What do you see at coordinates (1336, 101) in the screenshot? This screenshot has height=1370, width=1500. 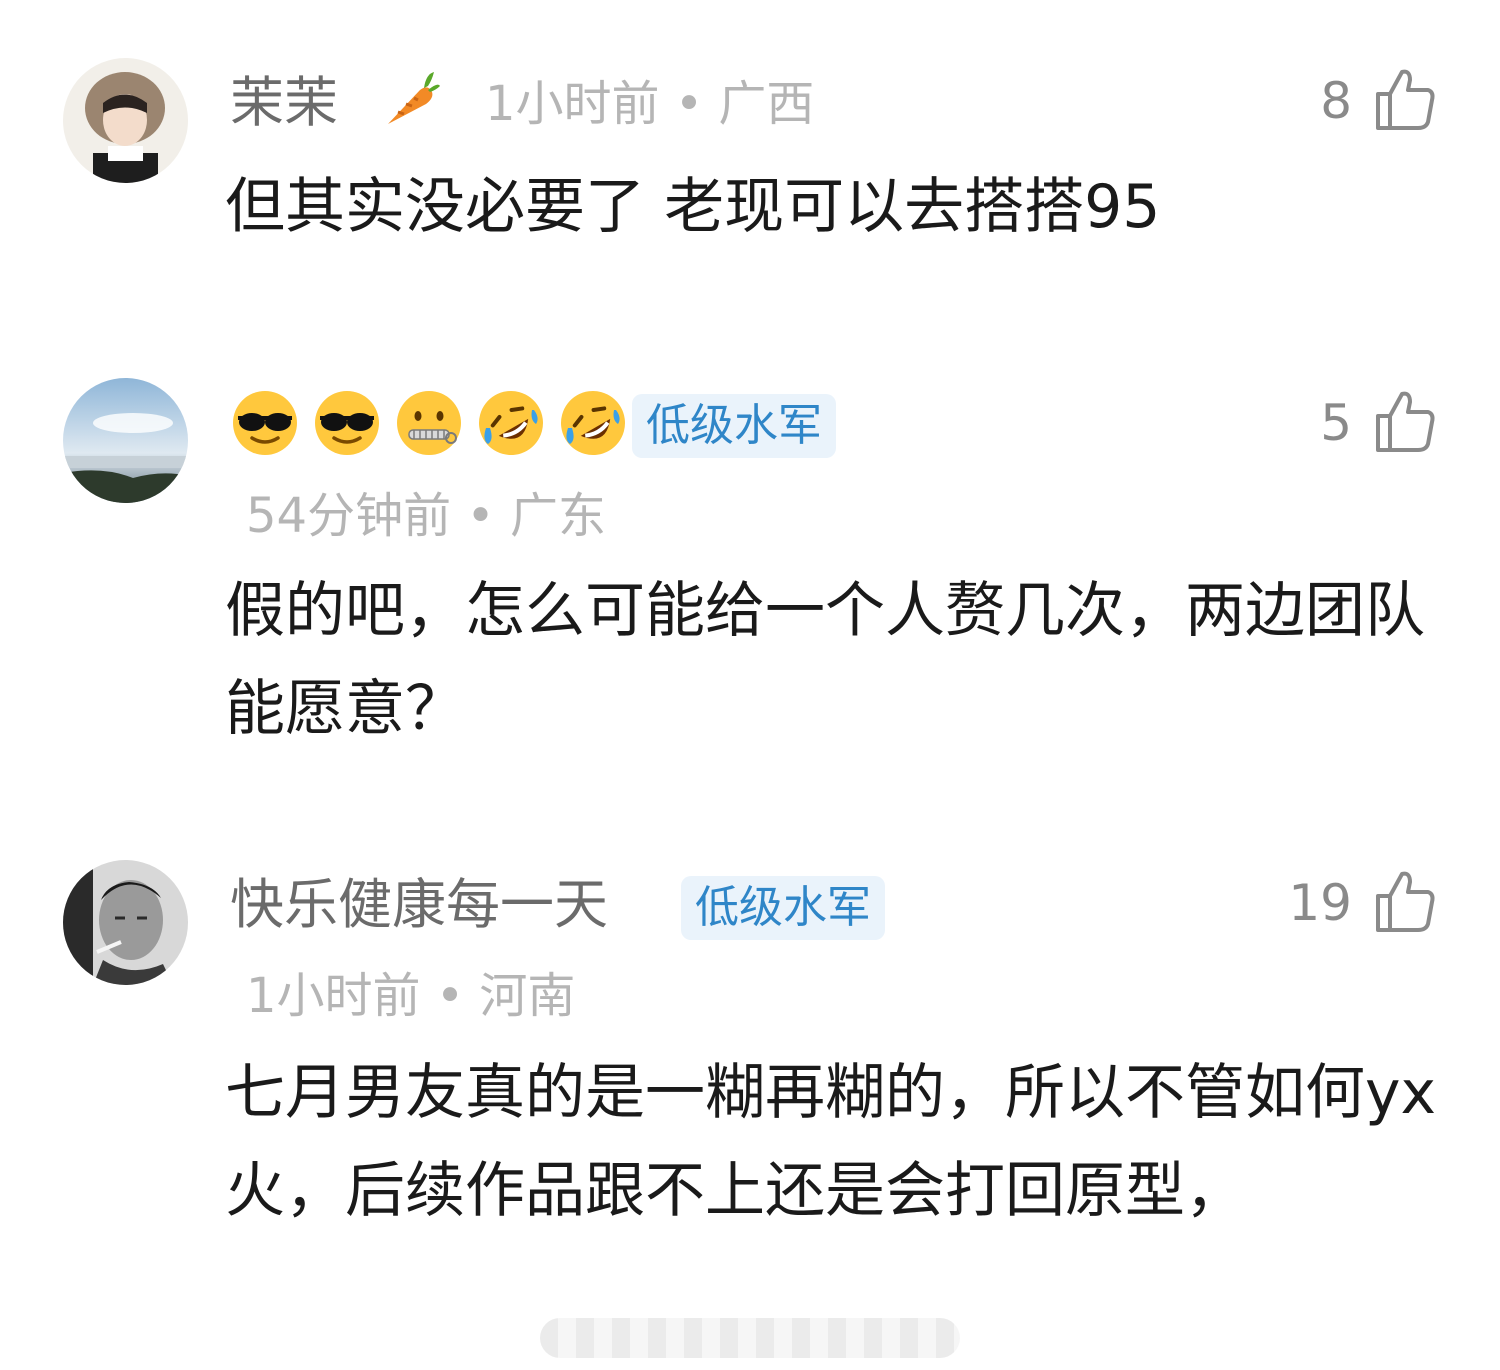 I see `like-count: 8` at bounding box center [1336, 101].